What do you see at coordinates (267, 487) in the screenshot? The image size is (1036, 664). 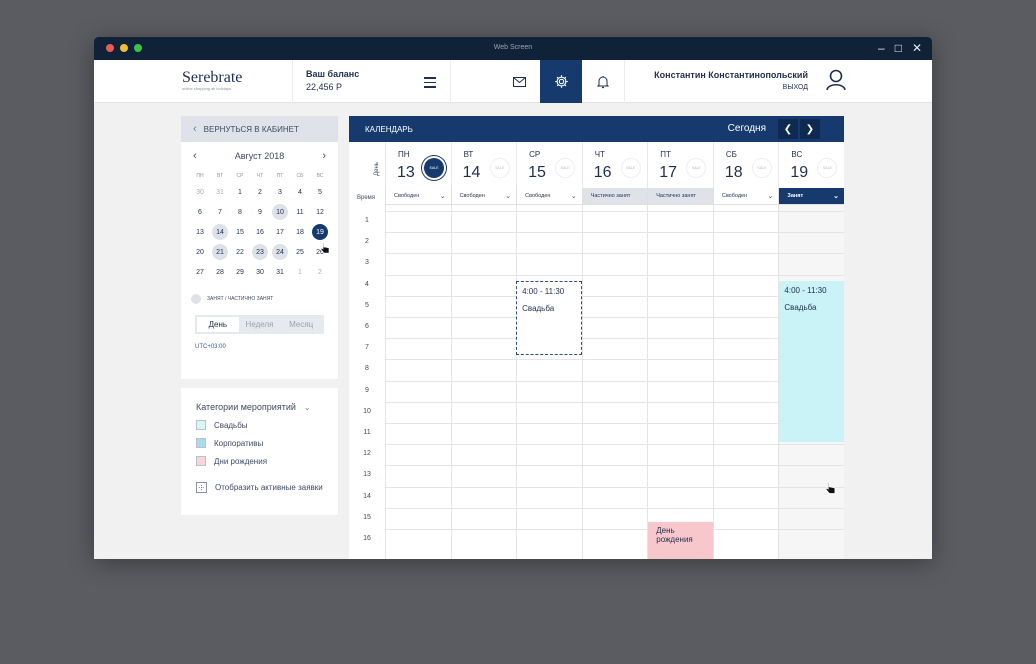 I see `show-active-requests: Отобразить активные заявки` at bounding box center [267, 487].